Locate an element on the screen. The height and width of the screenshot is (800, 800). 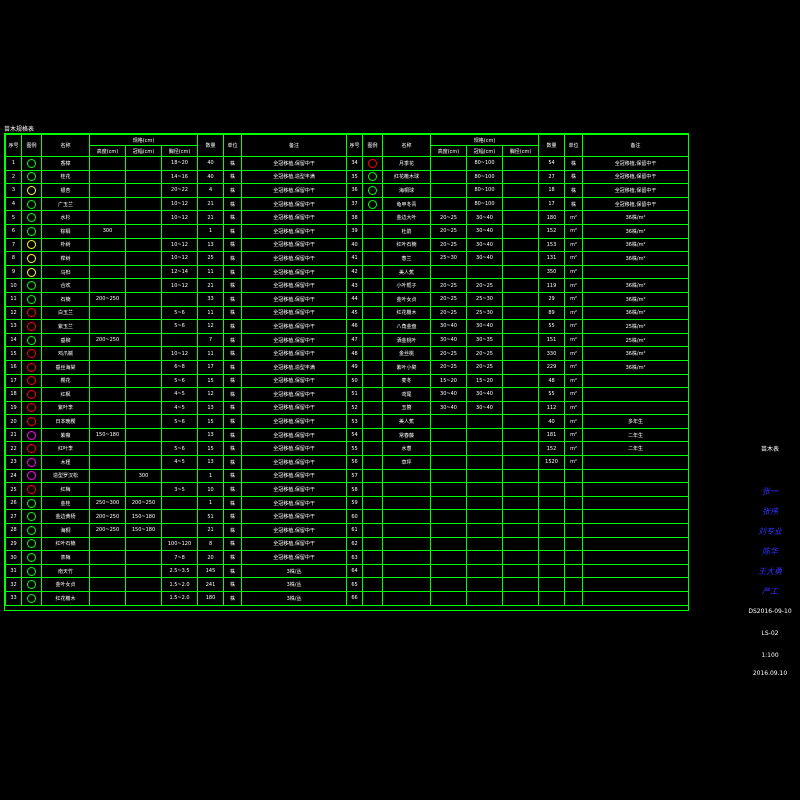
quantity-value: 151 is located at coordinates (552, 340).